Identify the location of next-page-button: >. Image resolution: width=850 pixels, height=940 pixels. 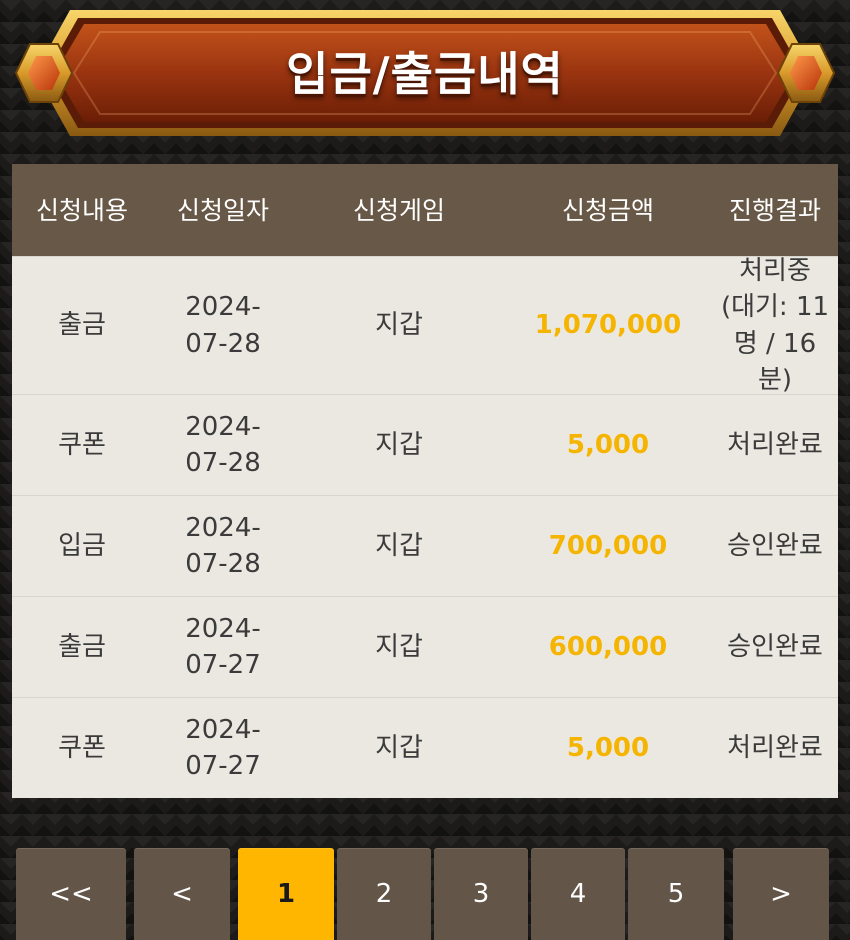
(781, 894).